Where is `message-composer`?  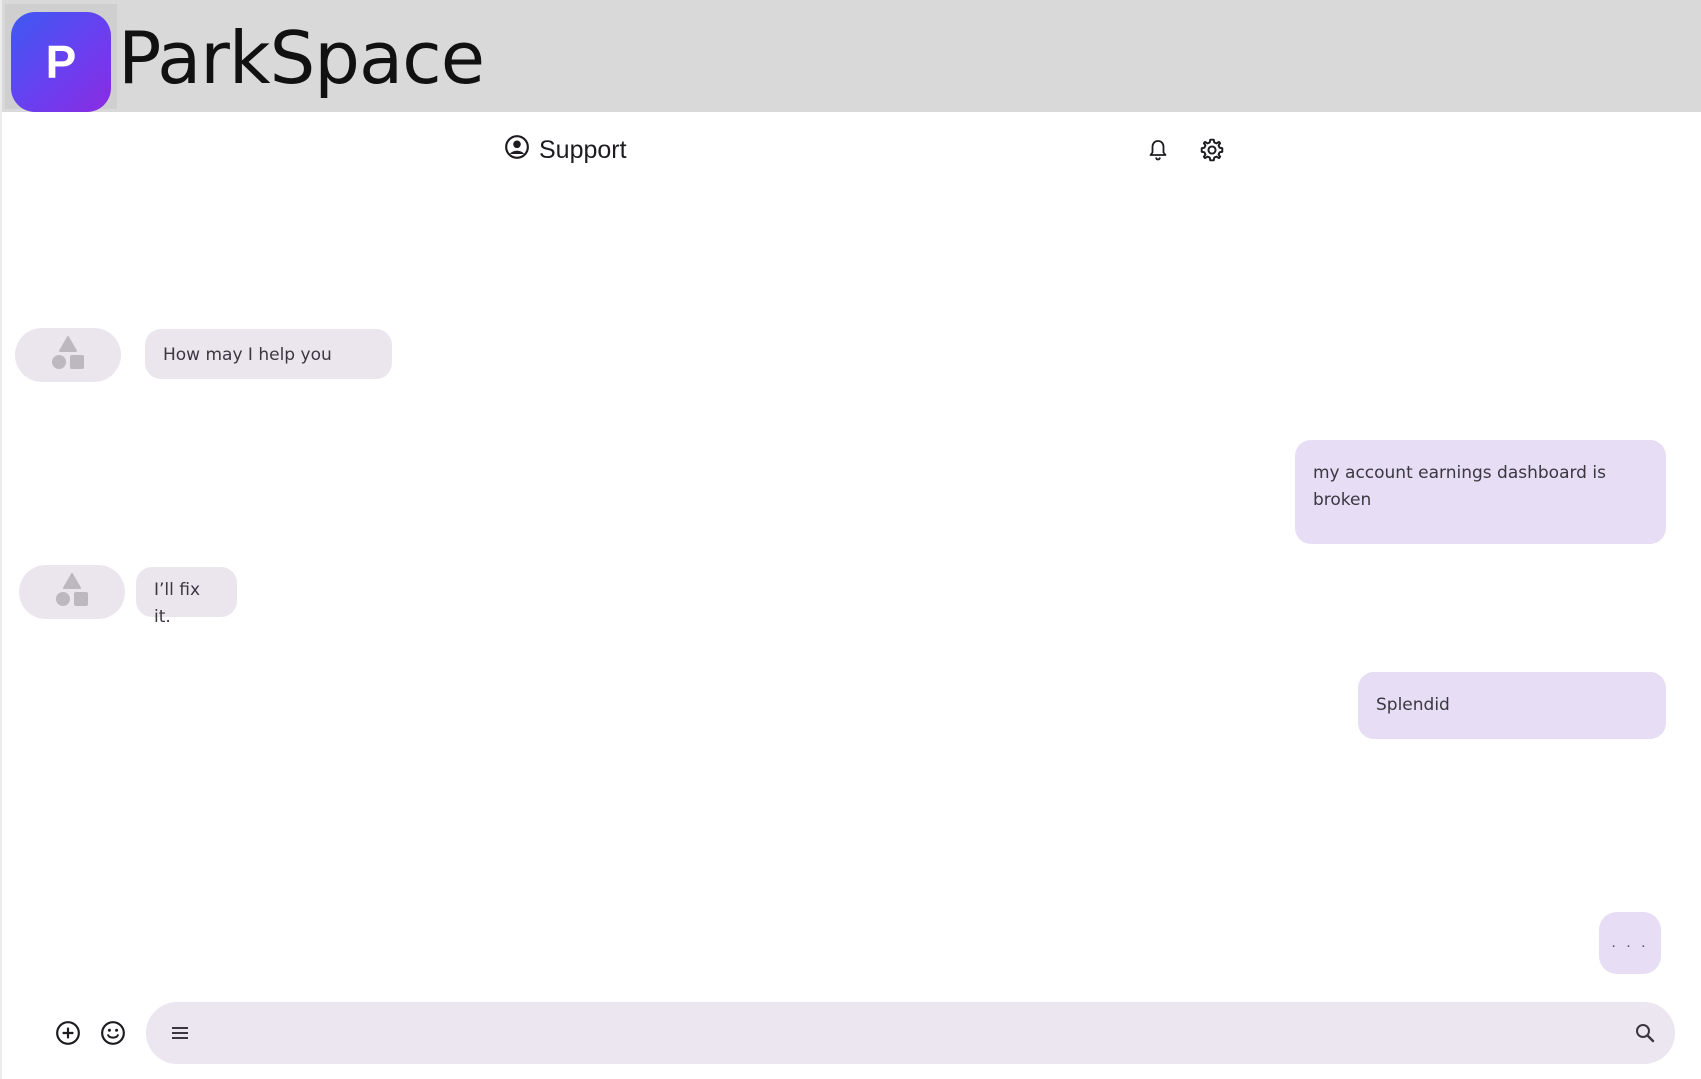 message-composer is located at coordinates (910, 1033).